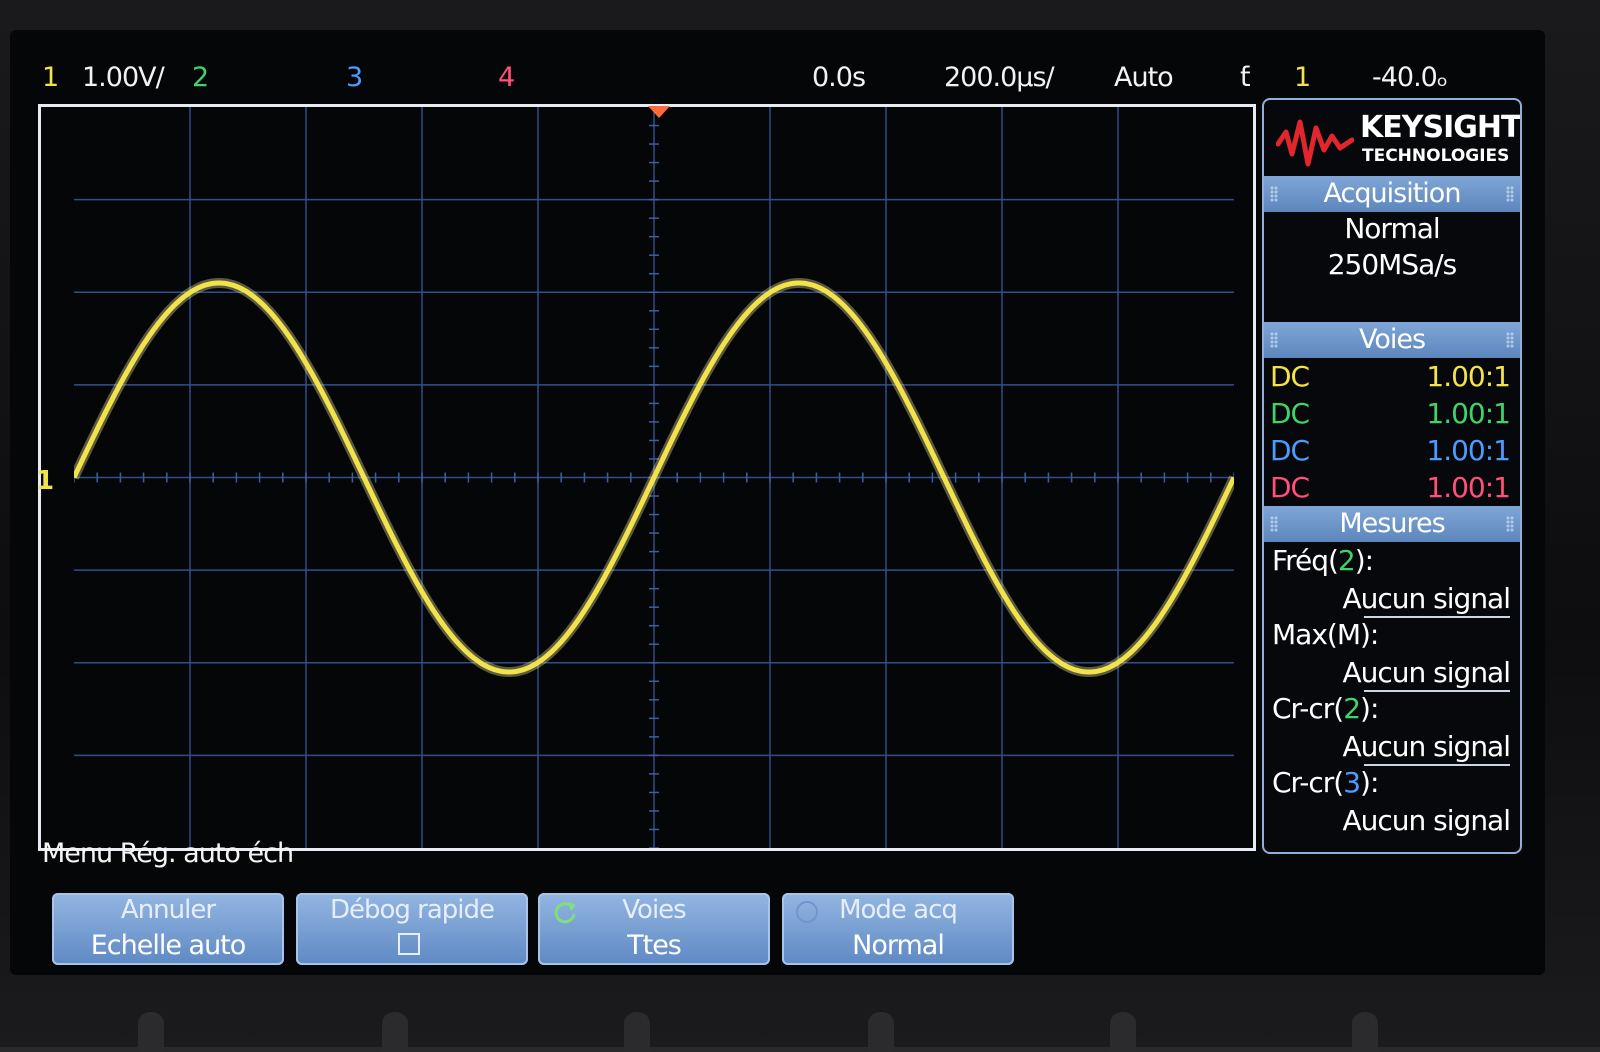 Image resolution: width=1600 pixels, height=1052 pixels. I want to click on ch1-scale: 1.00V/, so click(123, 77).